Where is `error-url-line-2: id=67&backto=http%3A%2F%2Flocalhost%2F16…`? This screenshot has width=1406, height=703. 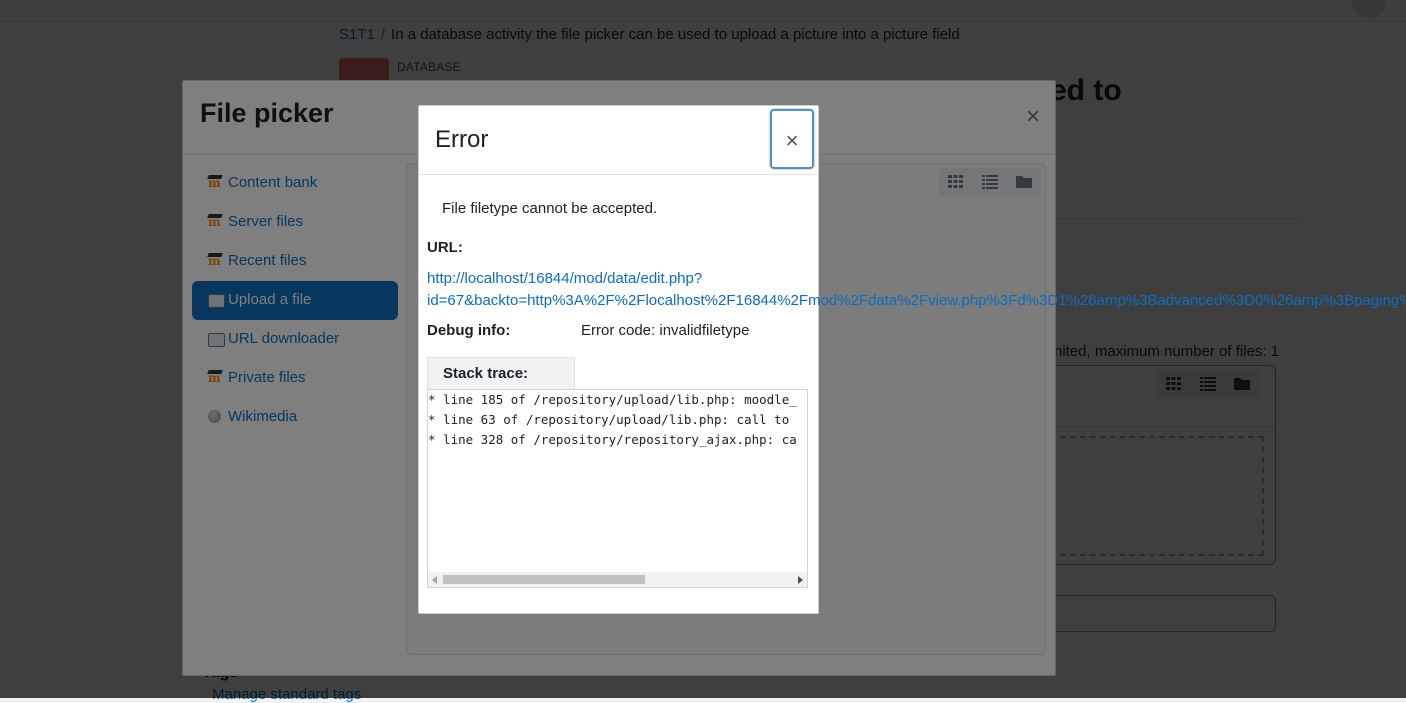 error-url-line-2: id=67&backto=http%3A%2F%2Flocalhost%2F16… is located at coordinates (916, 300).